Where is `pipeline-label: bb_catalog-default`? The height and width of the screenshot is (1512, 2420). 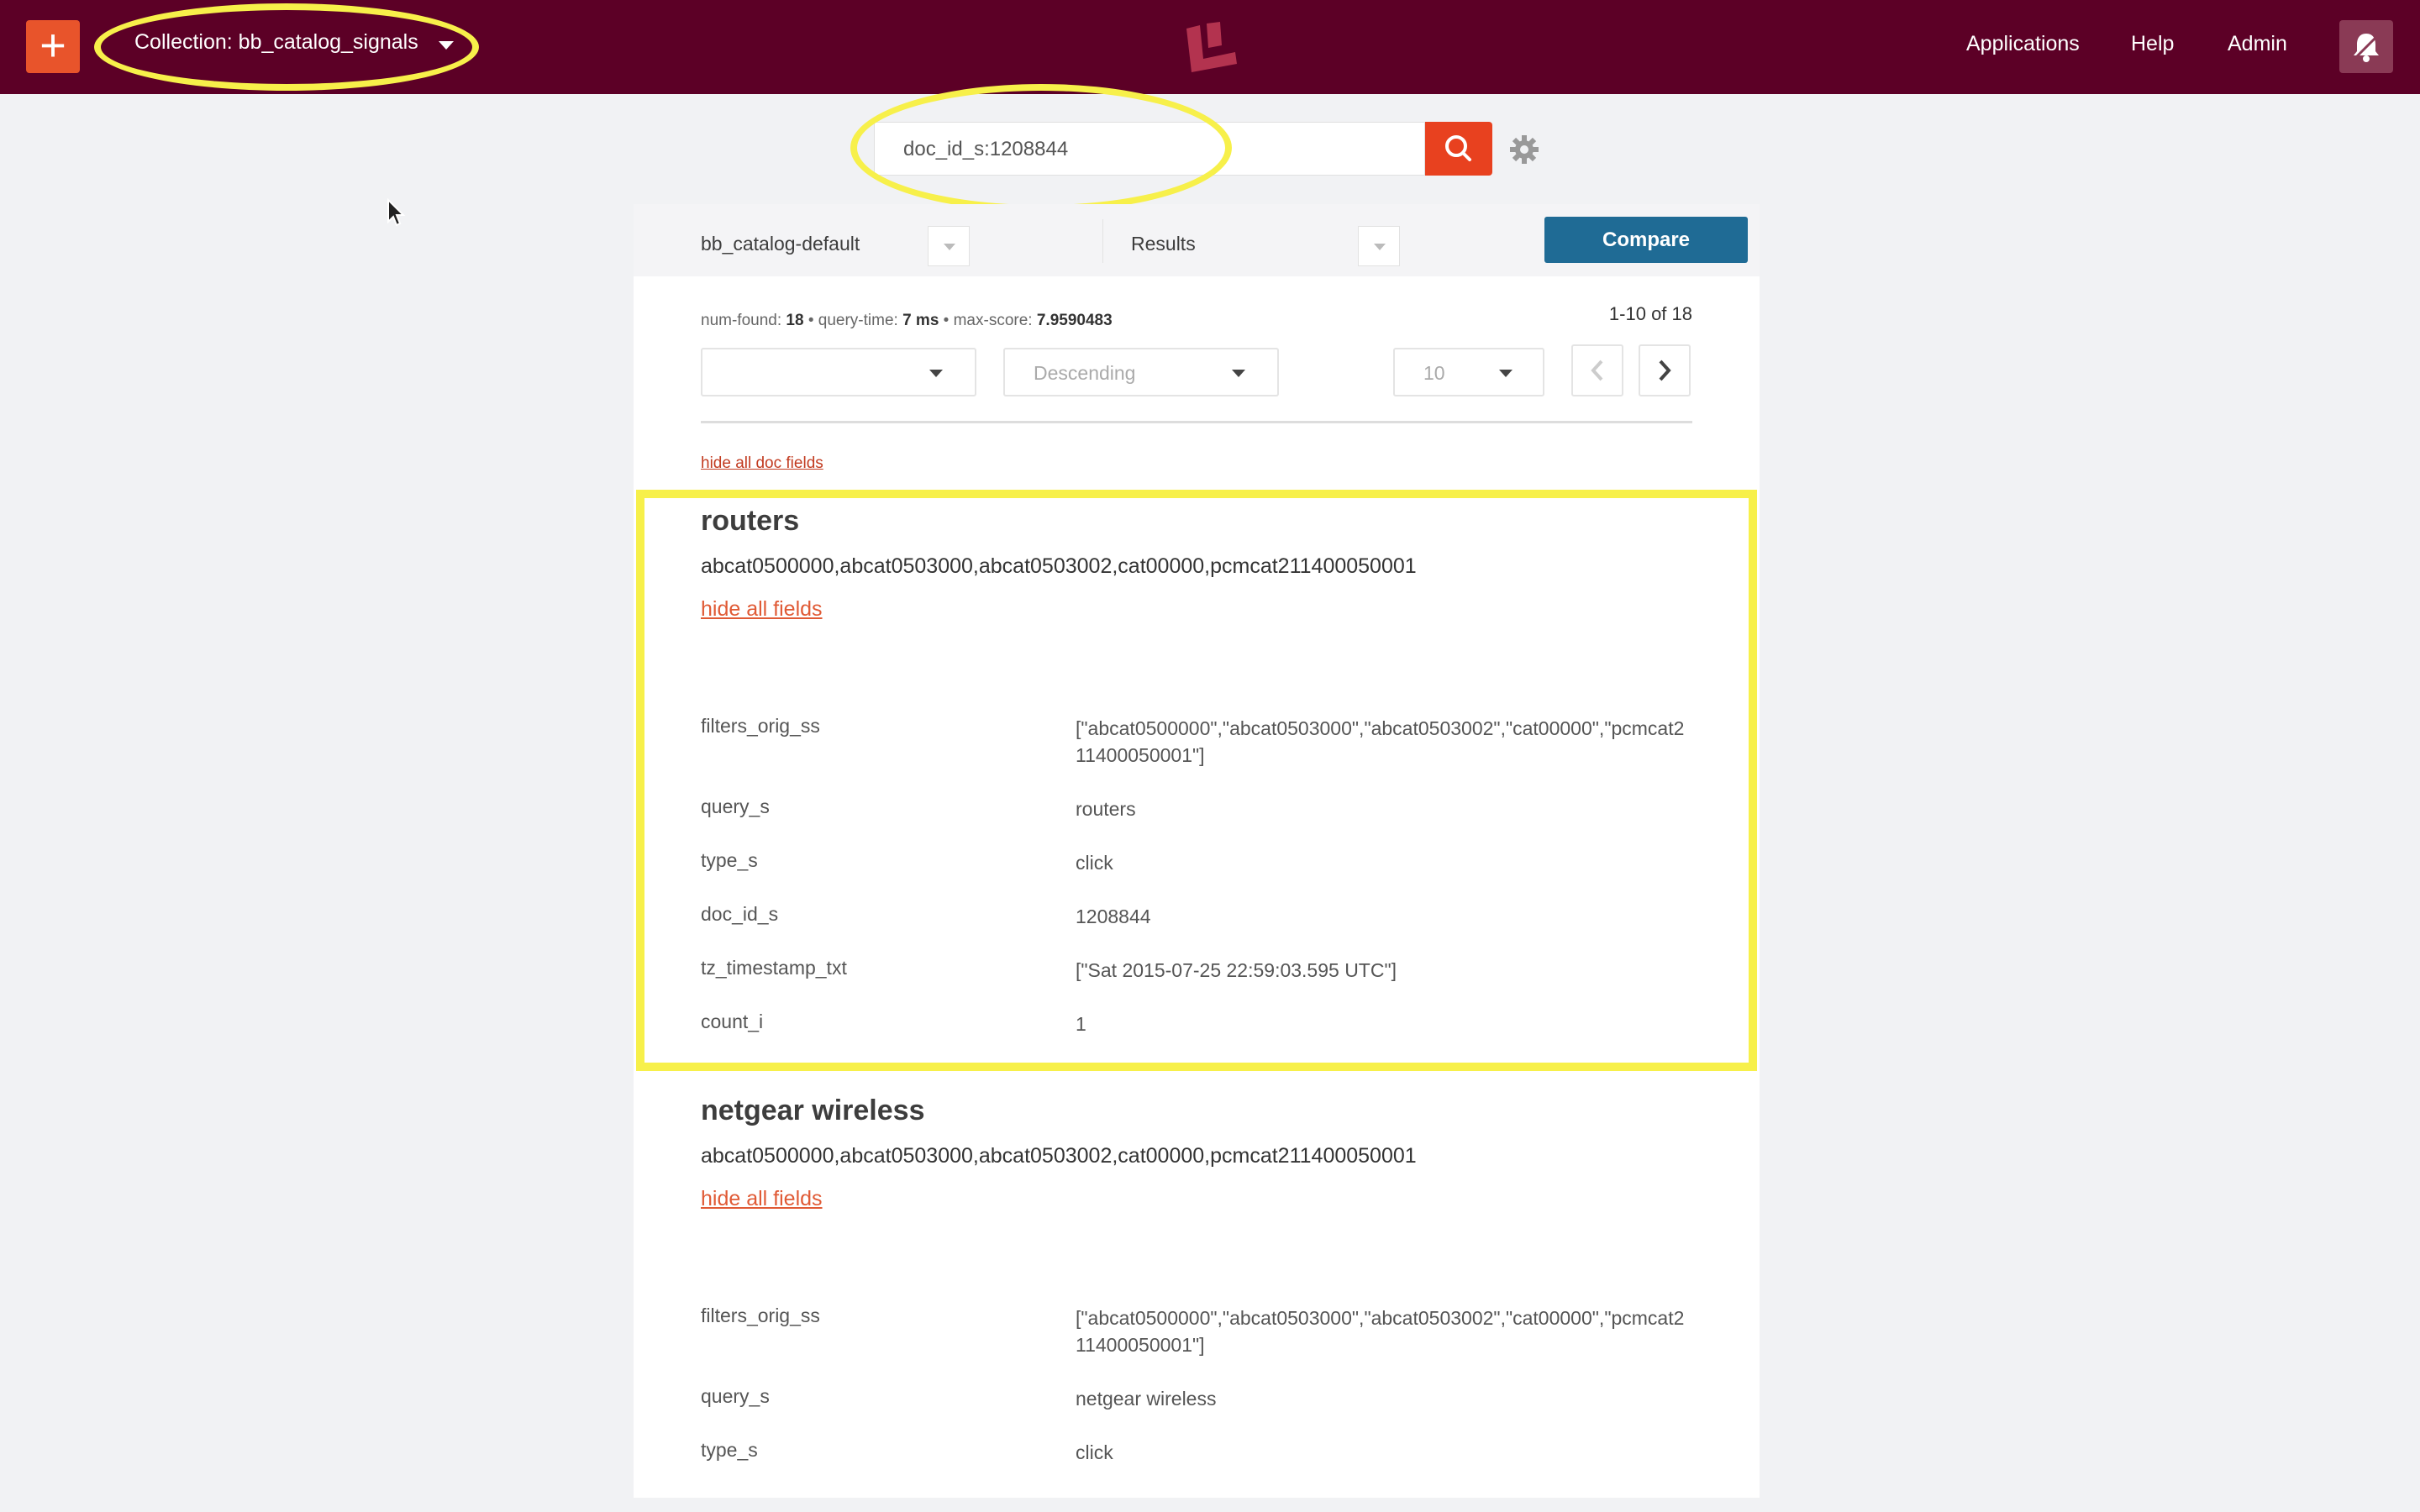 pipeline-label: bb_catalog-default is located at coordinates (780, 244).